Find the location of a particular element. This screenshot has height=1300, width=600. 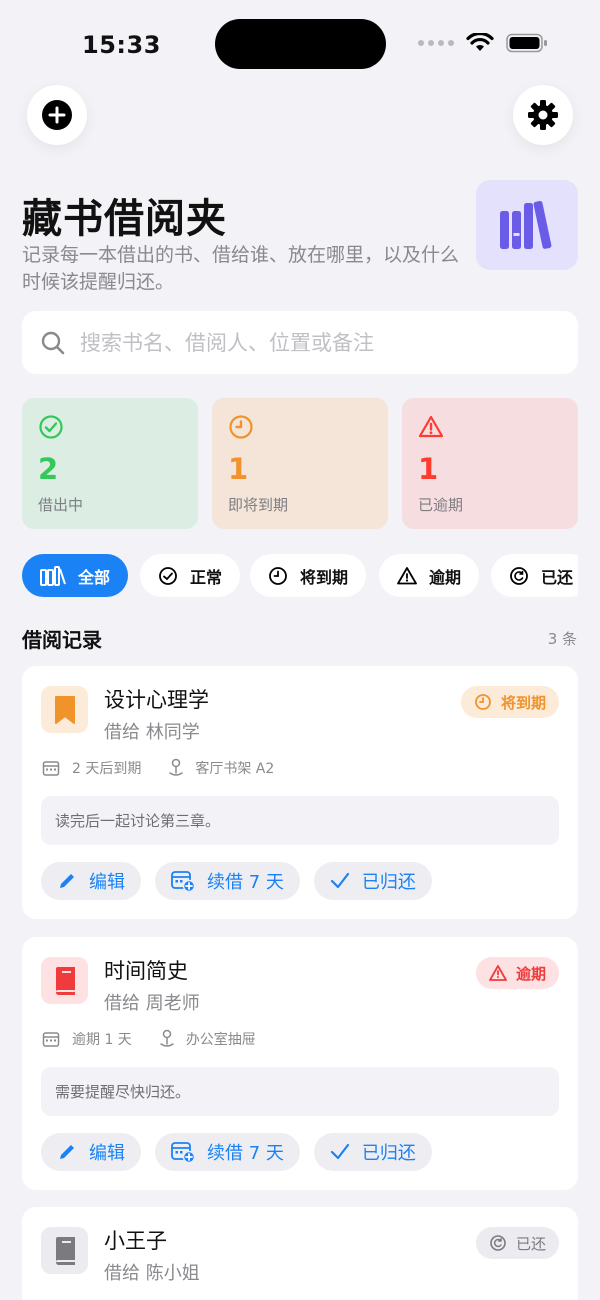

status-label: 已还 is located at coordinates (530, 1243).